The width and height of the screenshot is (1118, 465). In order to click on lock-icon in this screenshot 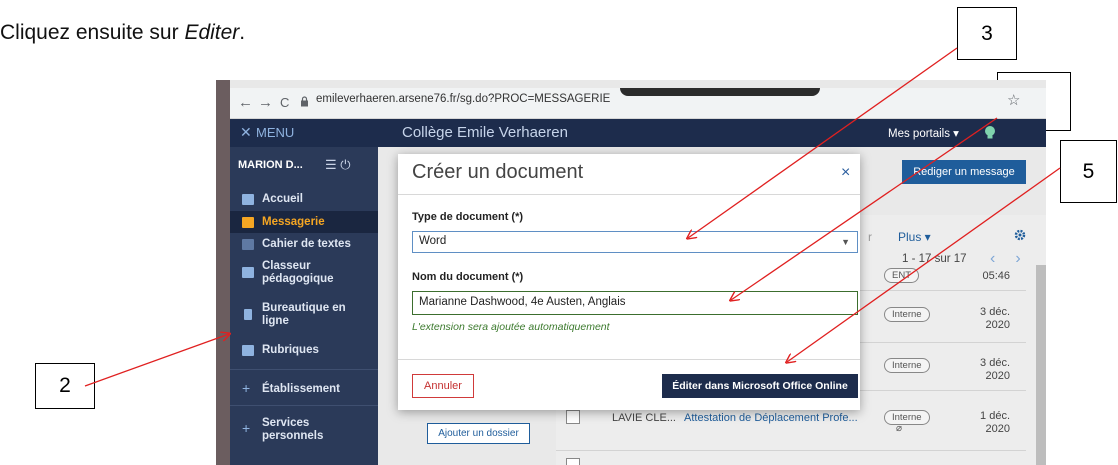, I will do `click(304, 101)`.